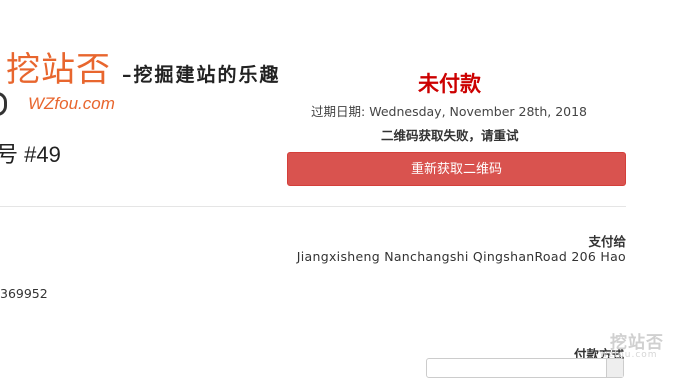 The height and width of the screenshot is (378, 680). I want to click on site-slogan: –挖掘建站的乐趣, so click(201, 75).